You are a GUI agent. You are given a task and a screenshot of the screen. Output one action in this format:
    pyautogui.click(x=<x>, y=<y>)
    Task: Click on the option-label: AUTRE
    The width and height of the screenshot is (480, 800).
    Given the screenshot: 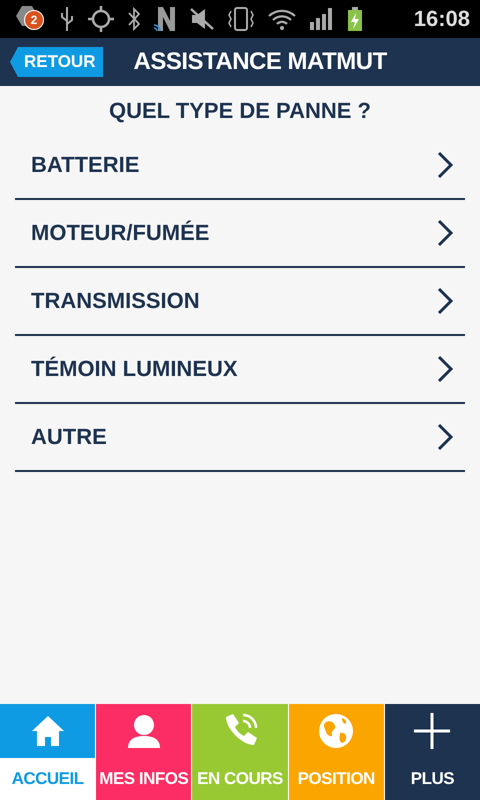 What is the action you would take?
    pyautogui.click(x=69, y=437)
    